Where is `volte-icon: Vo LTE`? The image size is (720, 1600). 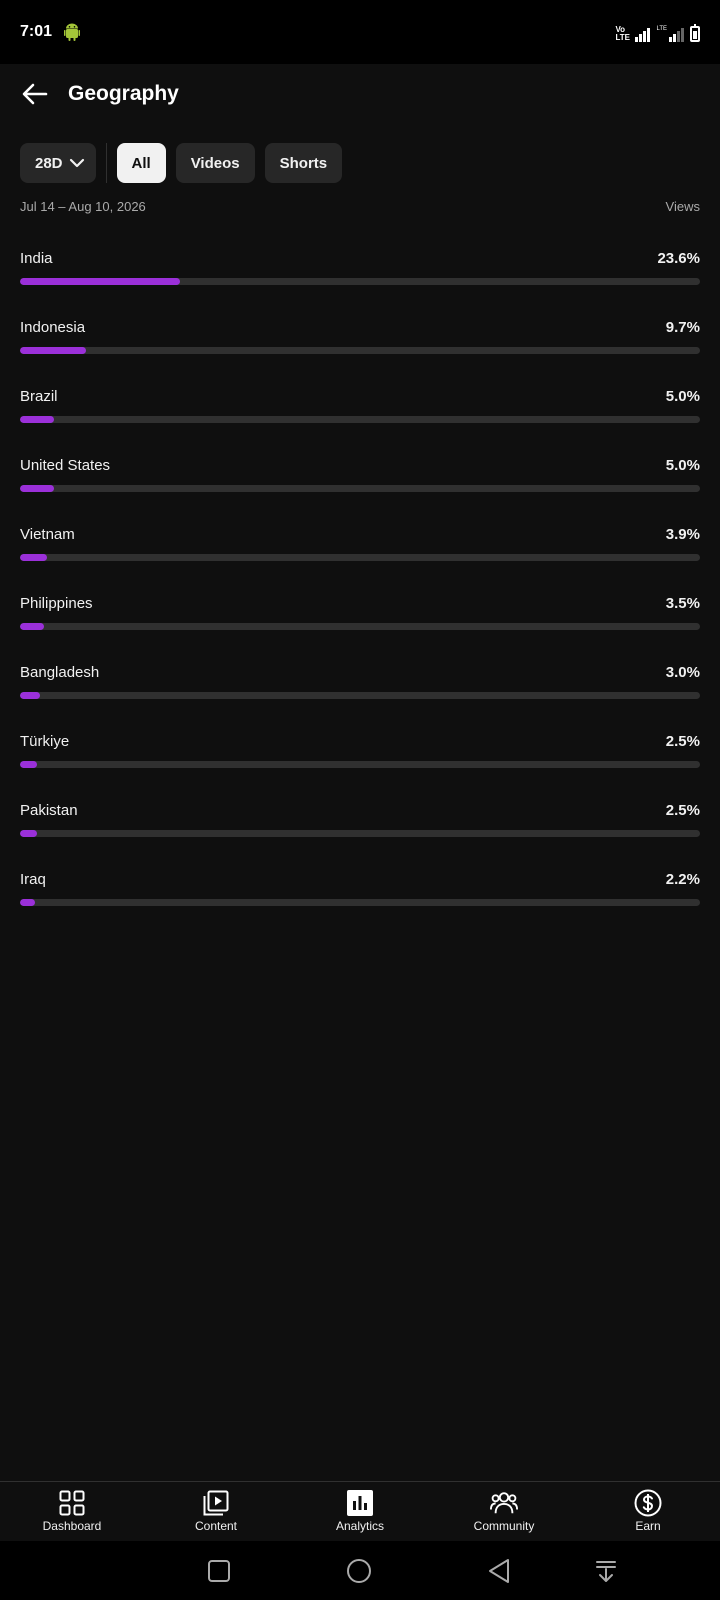
volte-icon: Vo LTE is located at coordinates (622, 33).